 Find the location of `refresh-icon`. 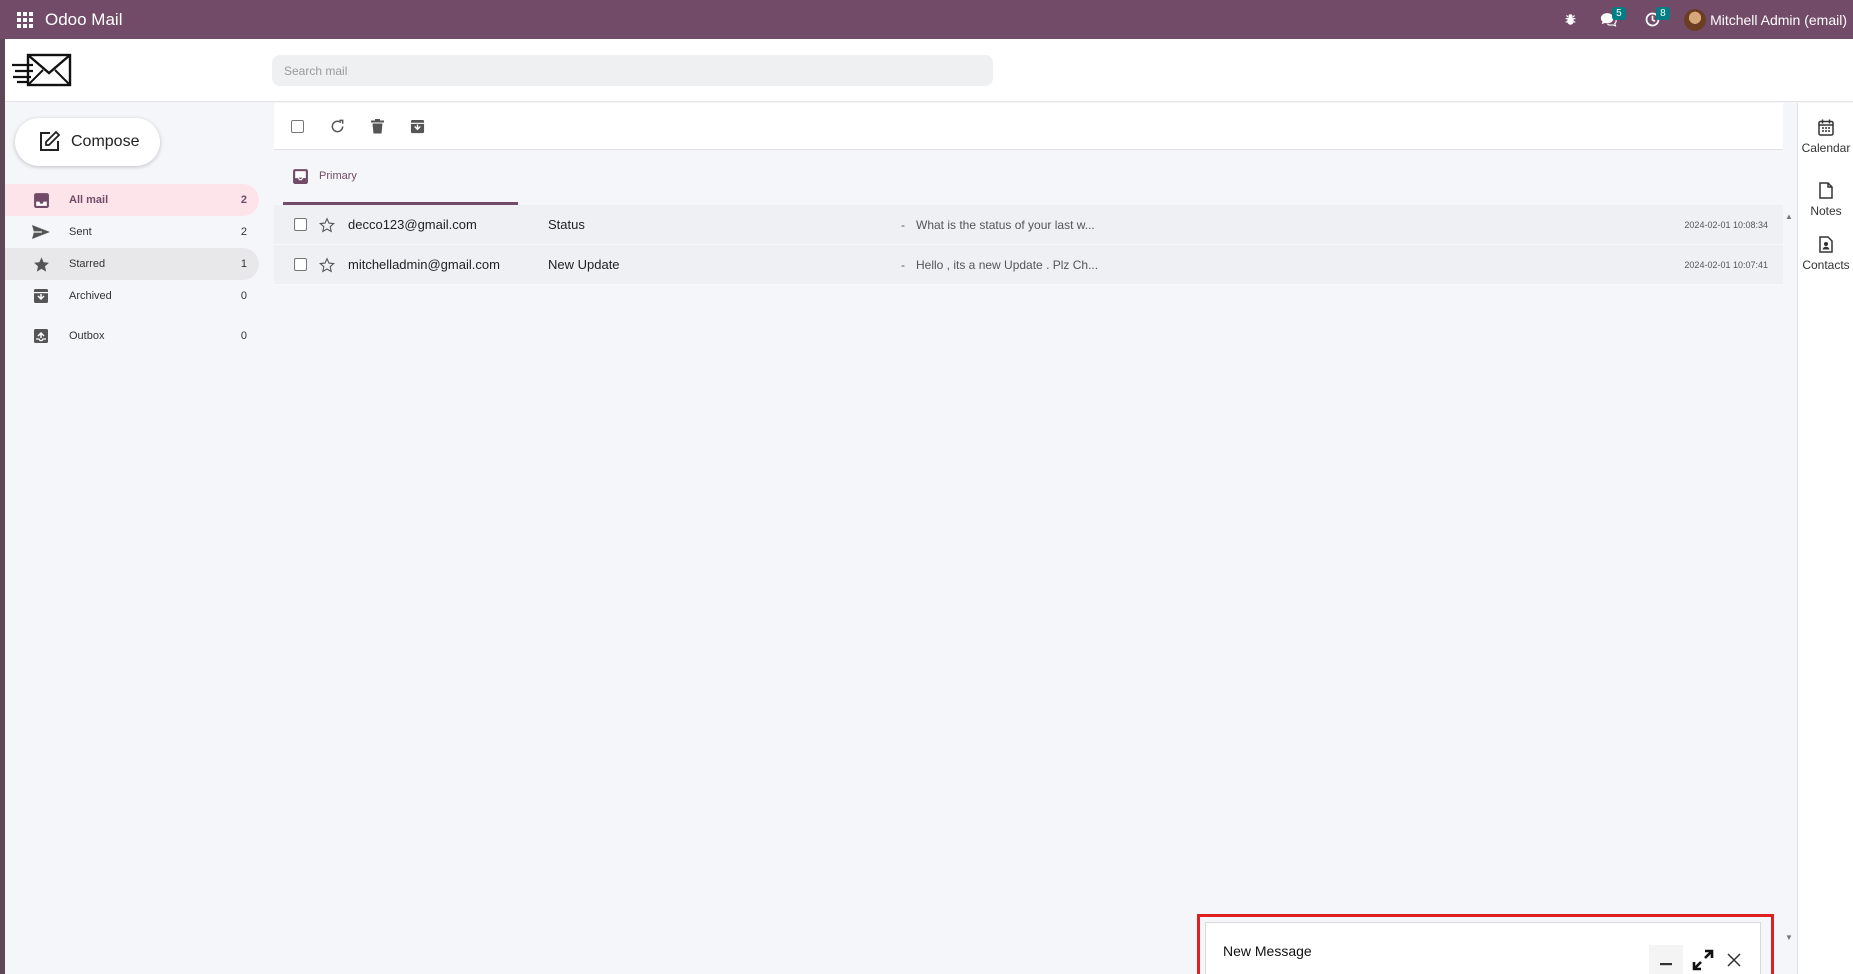

refresh-icon is located at coordinates (337, 126).